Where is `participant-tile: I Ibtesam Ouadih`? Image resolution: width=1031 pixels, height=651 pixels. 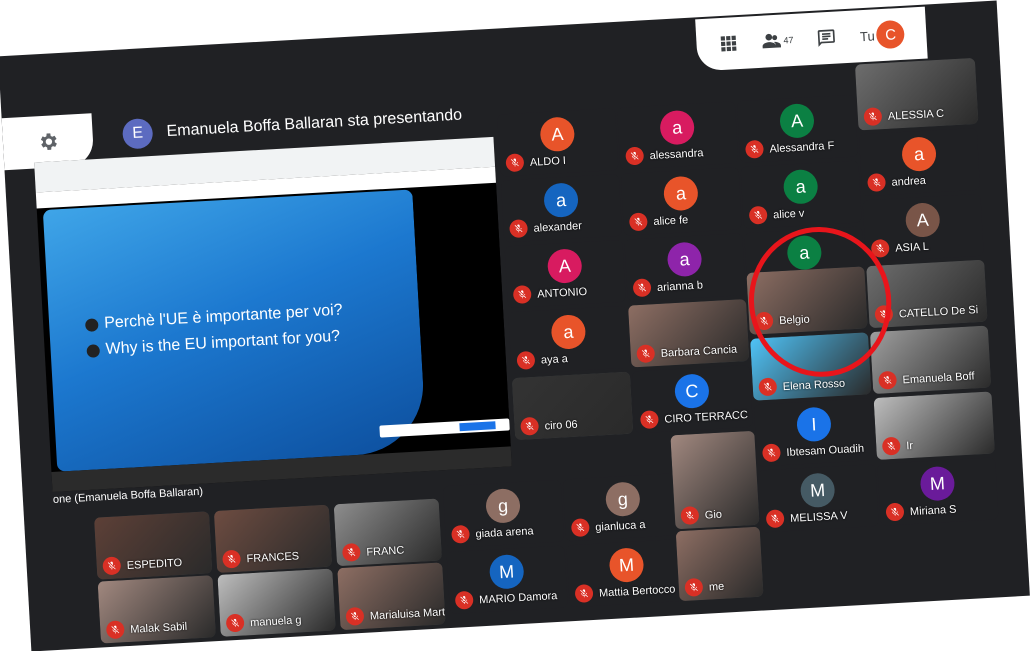 participant-tile: I Ibtesam Ouadih is located at coordinates (814, 432).